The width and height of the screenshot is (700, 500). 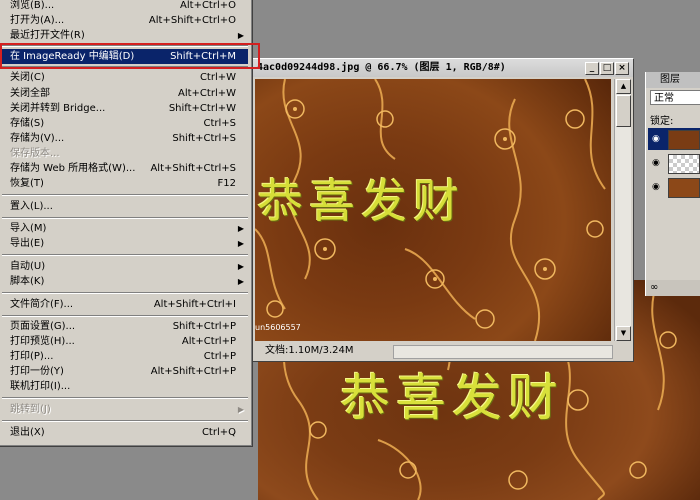 What do you see at coordinates (124, 243) in the screenshot?
I see `menu-item-export: 导出(E) ▶` at bounding box center [124, 243].